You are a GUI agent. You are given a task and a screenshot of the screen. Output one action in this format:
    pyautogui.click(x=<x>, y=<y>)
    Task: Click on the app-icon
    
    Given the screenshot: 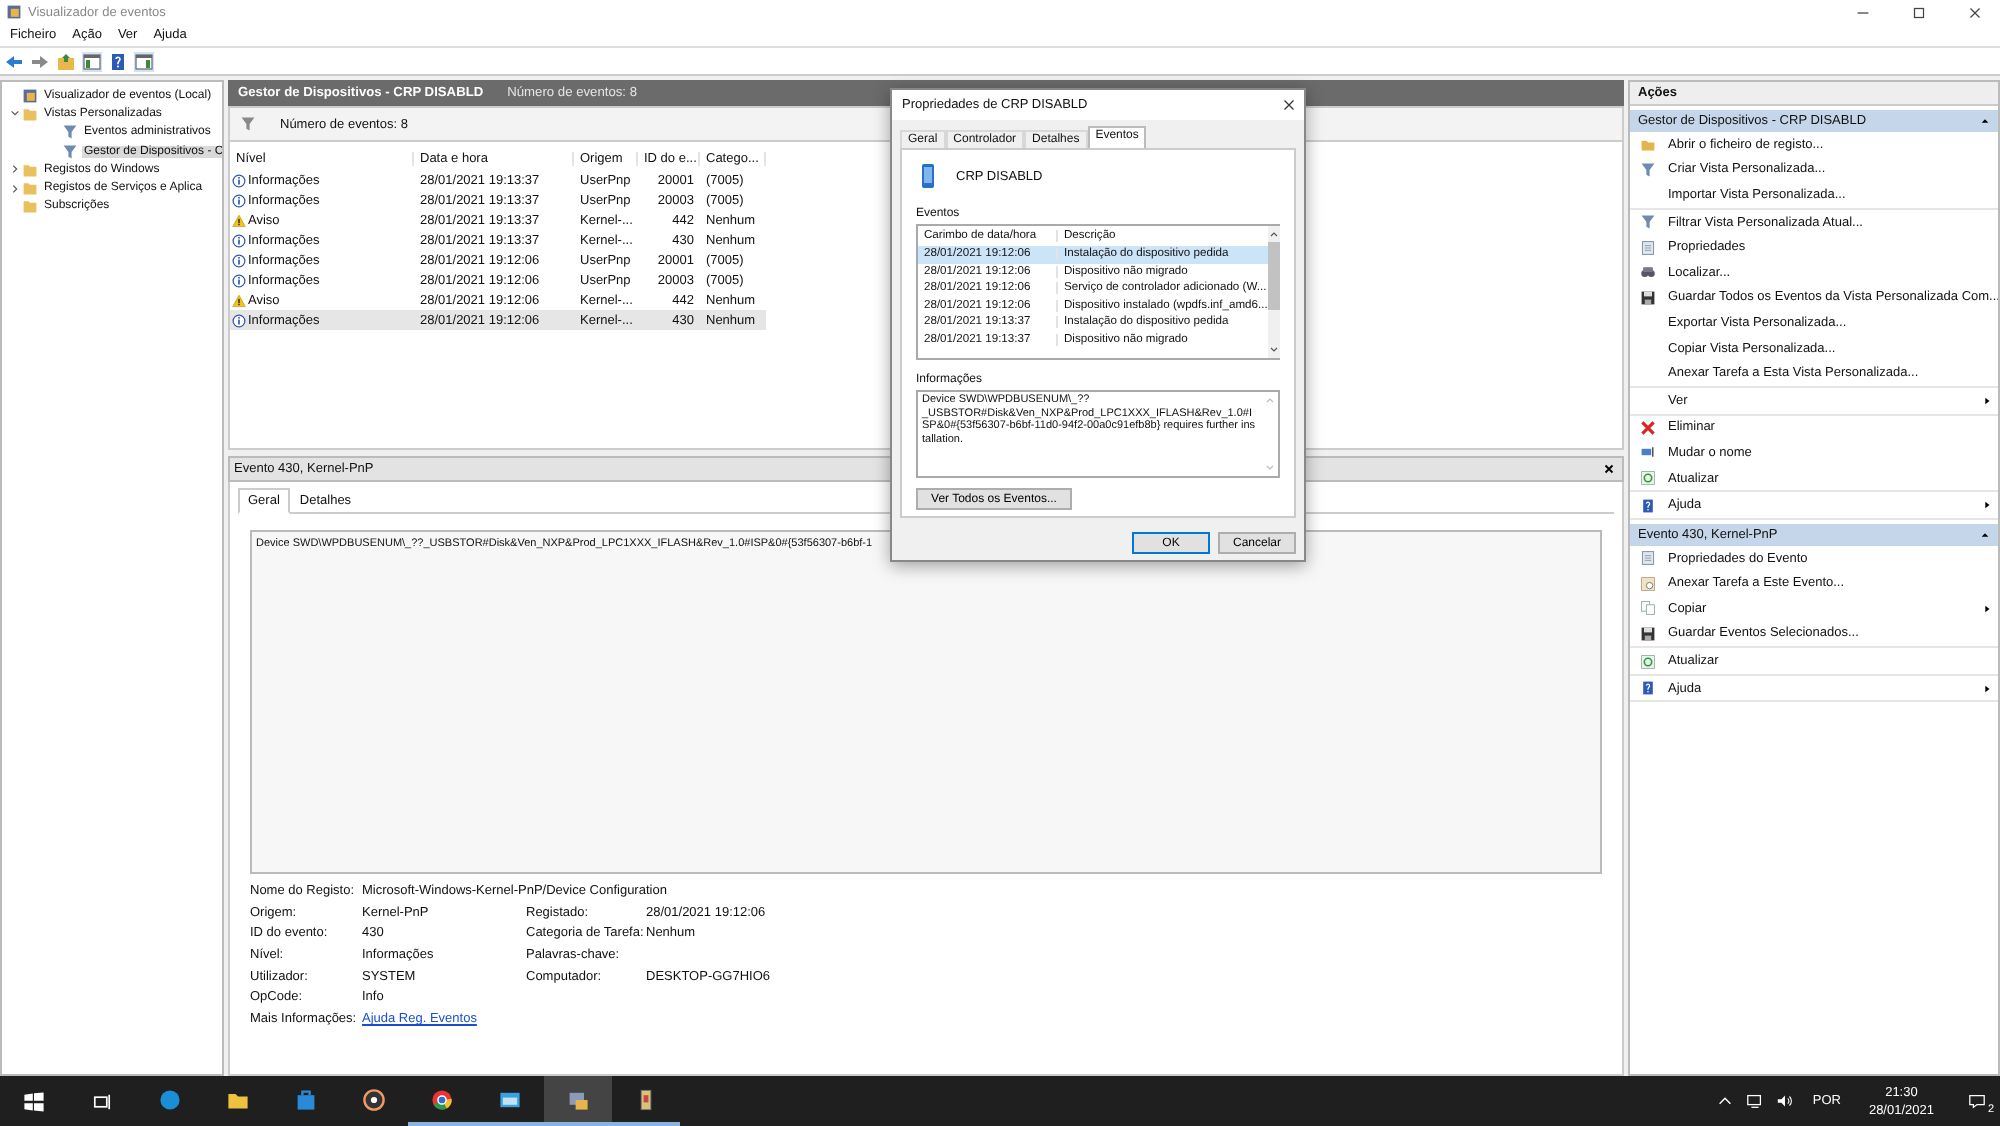 What is the action you would take?
    pyautogui.click(x=14, y=12)
    